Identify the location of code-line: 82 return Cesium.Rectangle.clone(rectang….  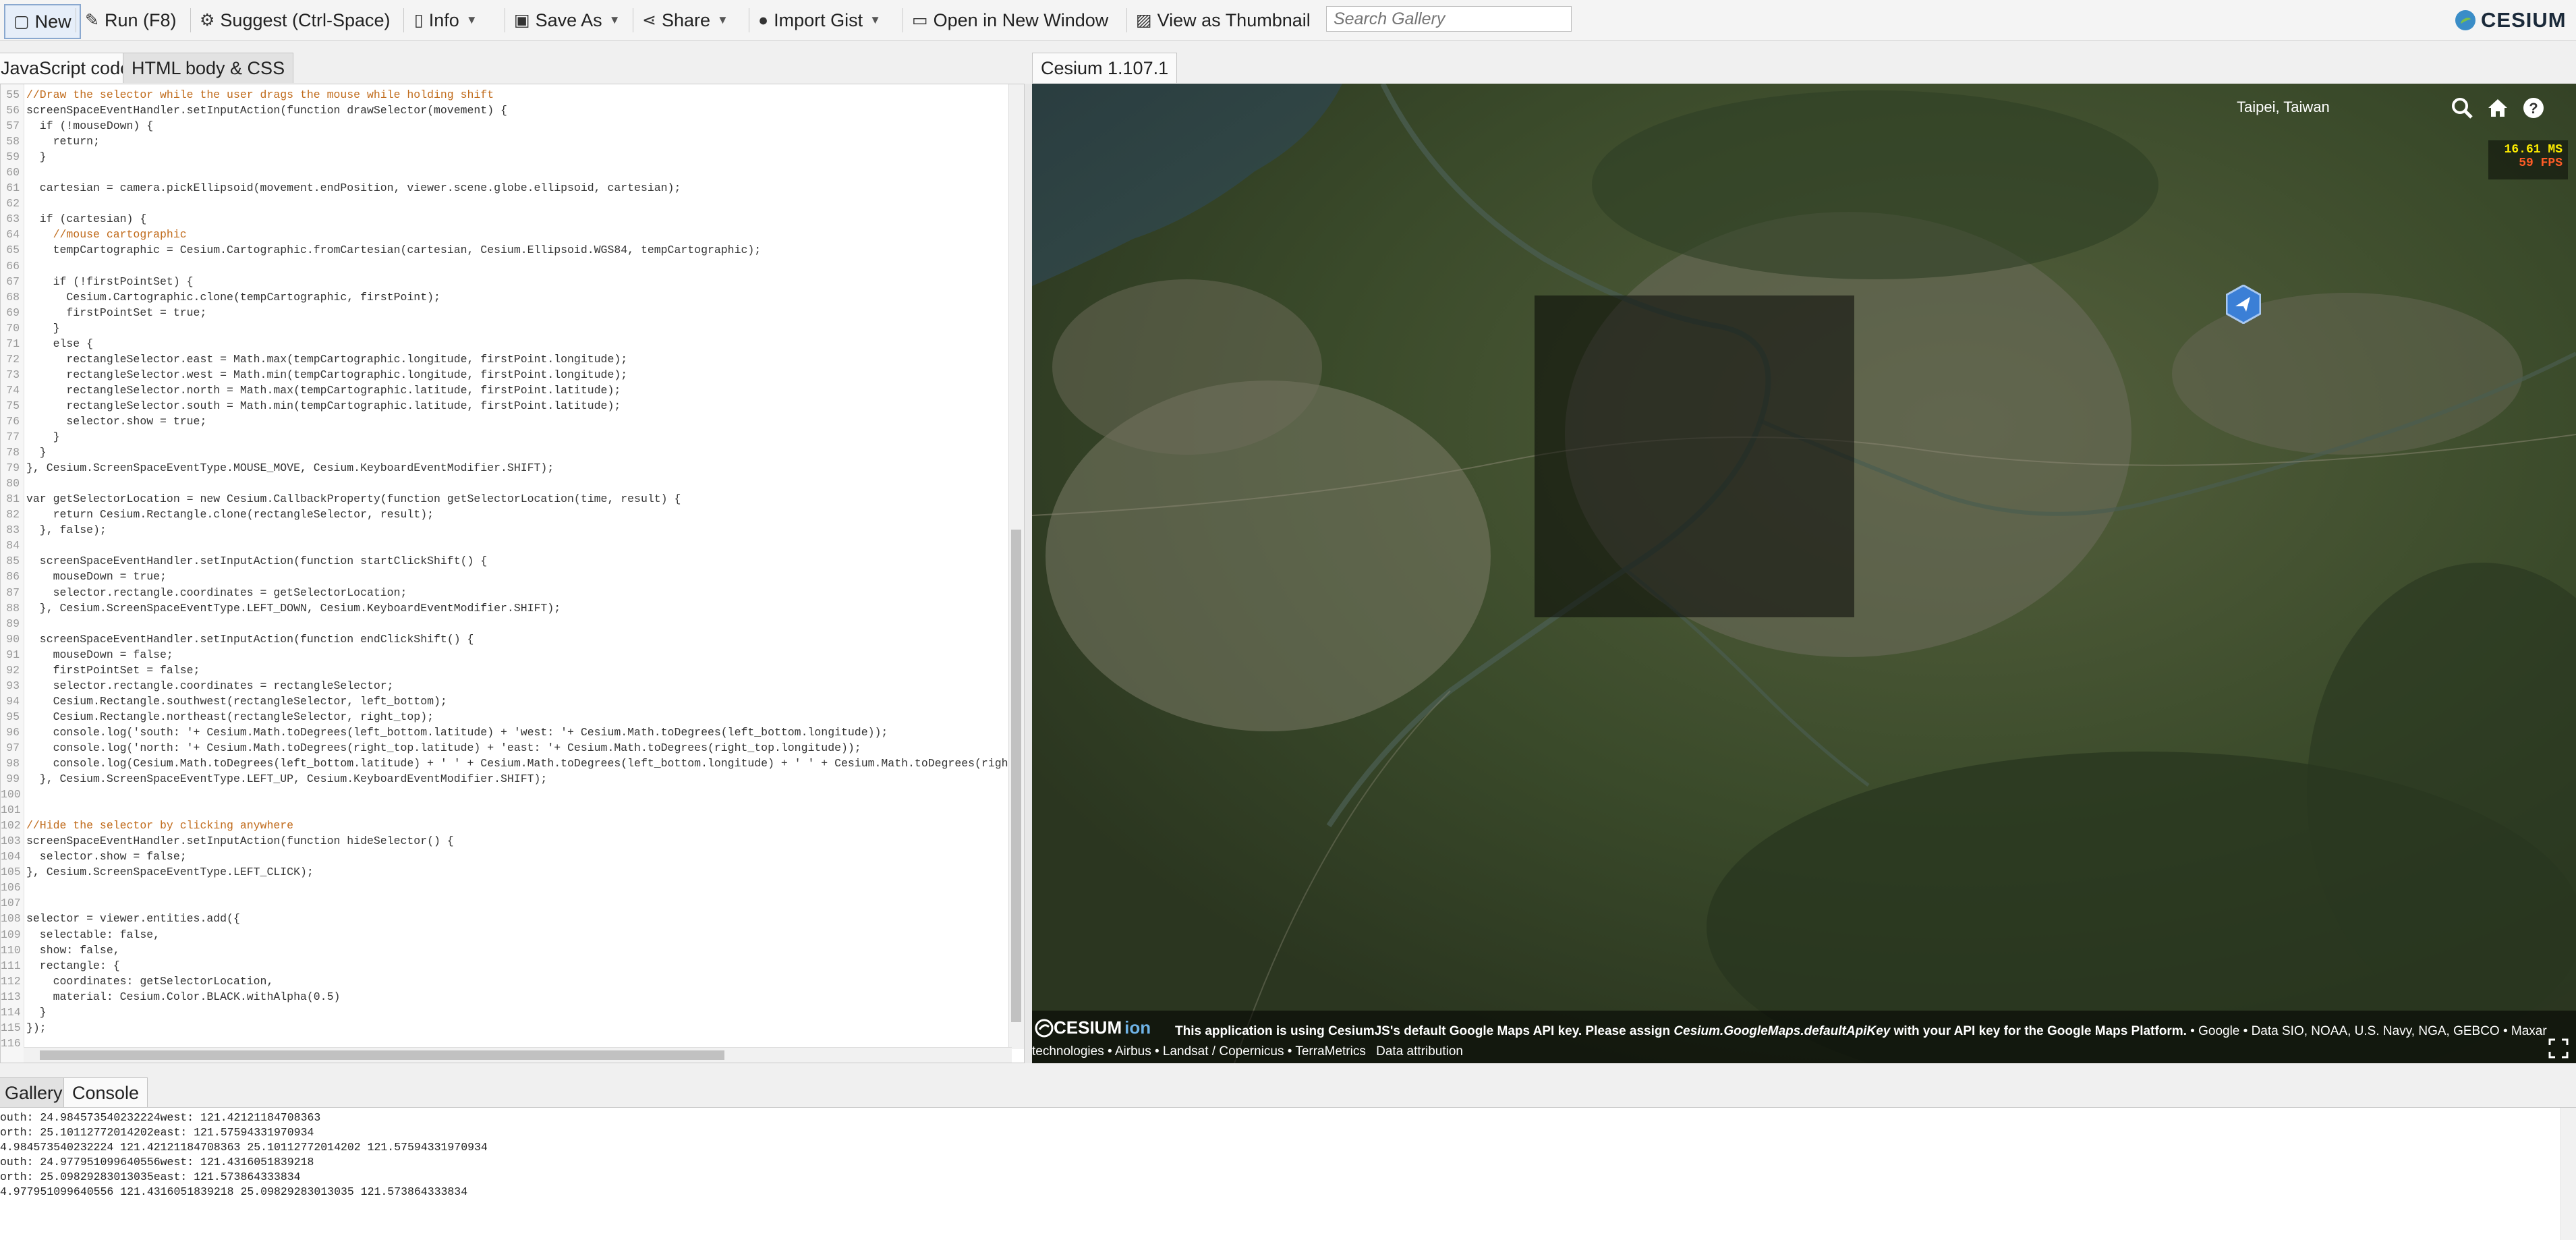
(505, 514).